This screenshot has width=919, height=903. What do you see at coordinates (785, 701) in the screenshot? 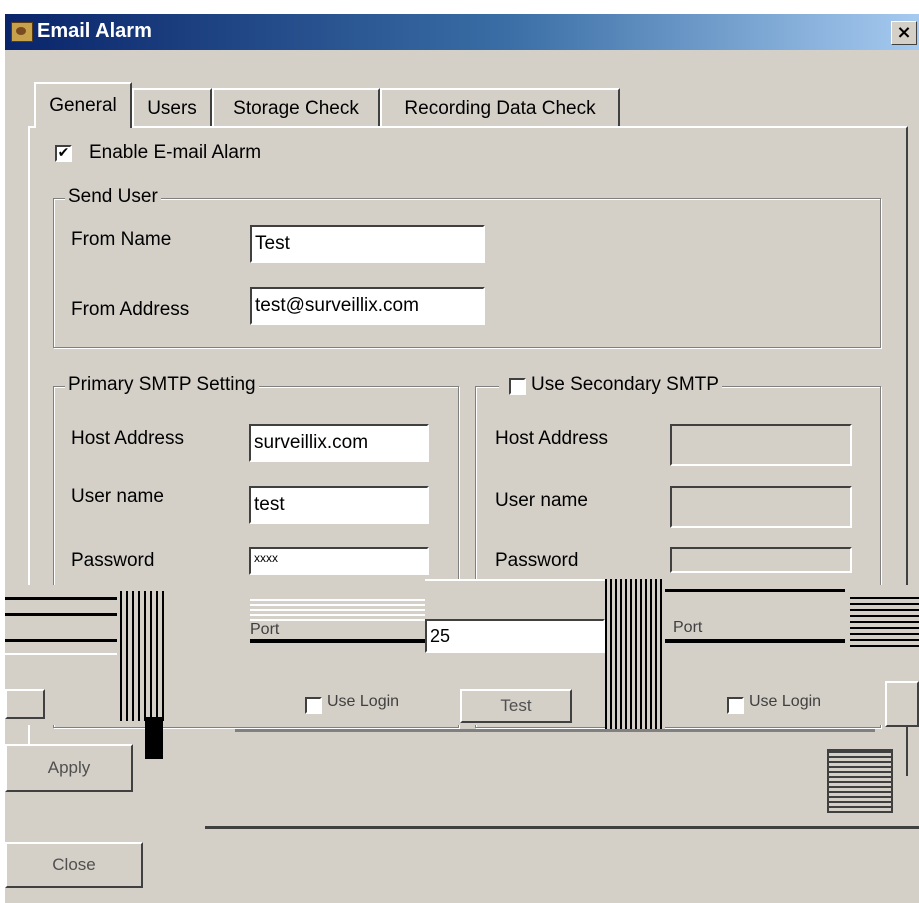
I see `secondary-use-login-label: Use Login` at bounding box center [785, 701].